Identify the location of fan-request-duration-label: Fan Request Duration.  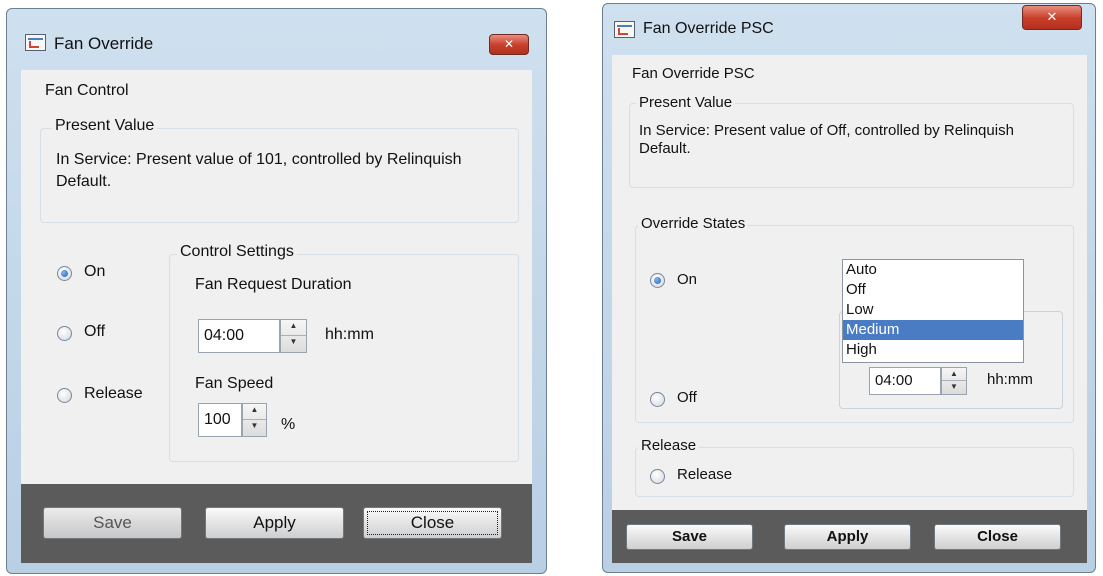
(273, 284).